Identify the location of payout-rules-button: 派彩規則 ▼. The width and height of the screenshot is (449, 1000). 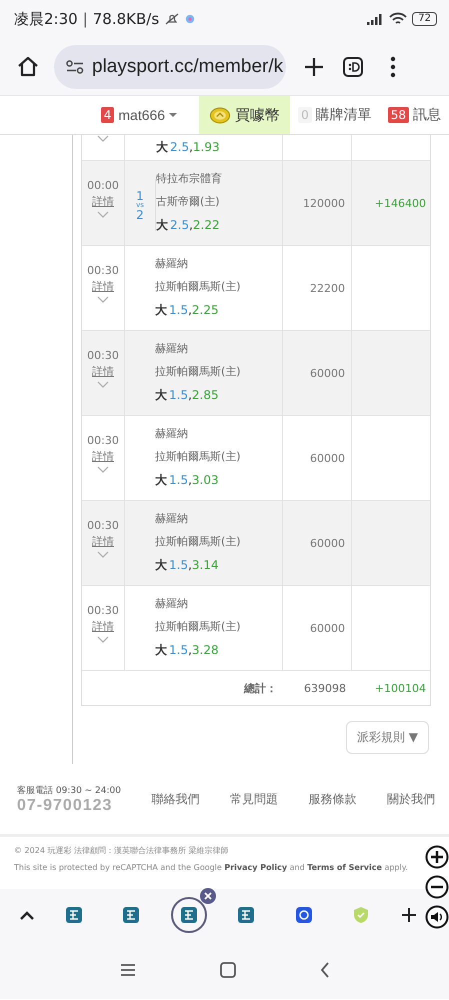
(387, 737).